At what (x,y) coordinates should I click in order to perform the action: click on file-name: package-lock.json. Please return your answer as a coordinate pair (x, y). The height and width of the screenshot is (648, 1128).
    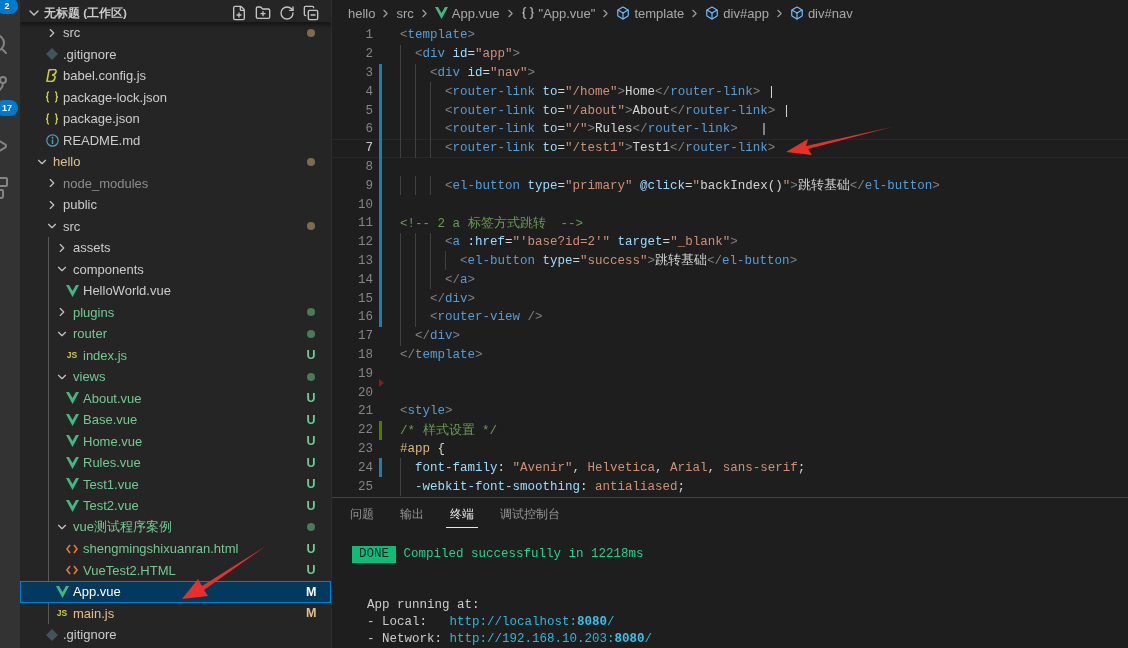
    Looking at the image, I should click on (116, 97).